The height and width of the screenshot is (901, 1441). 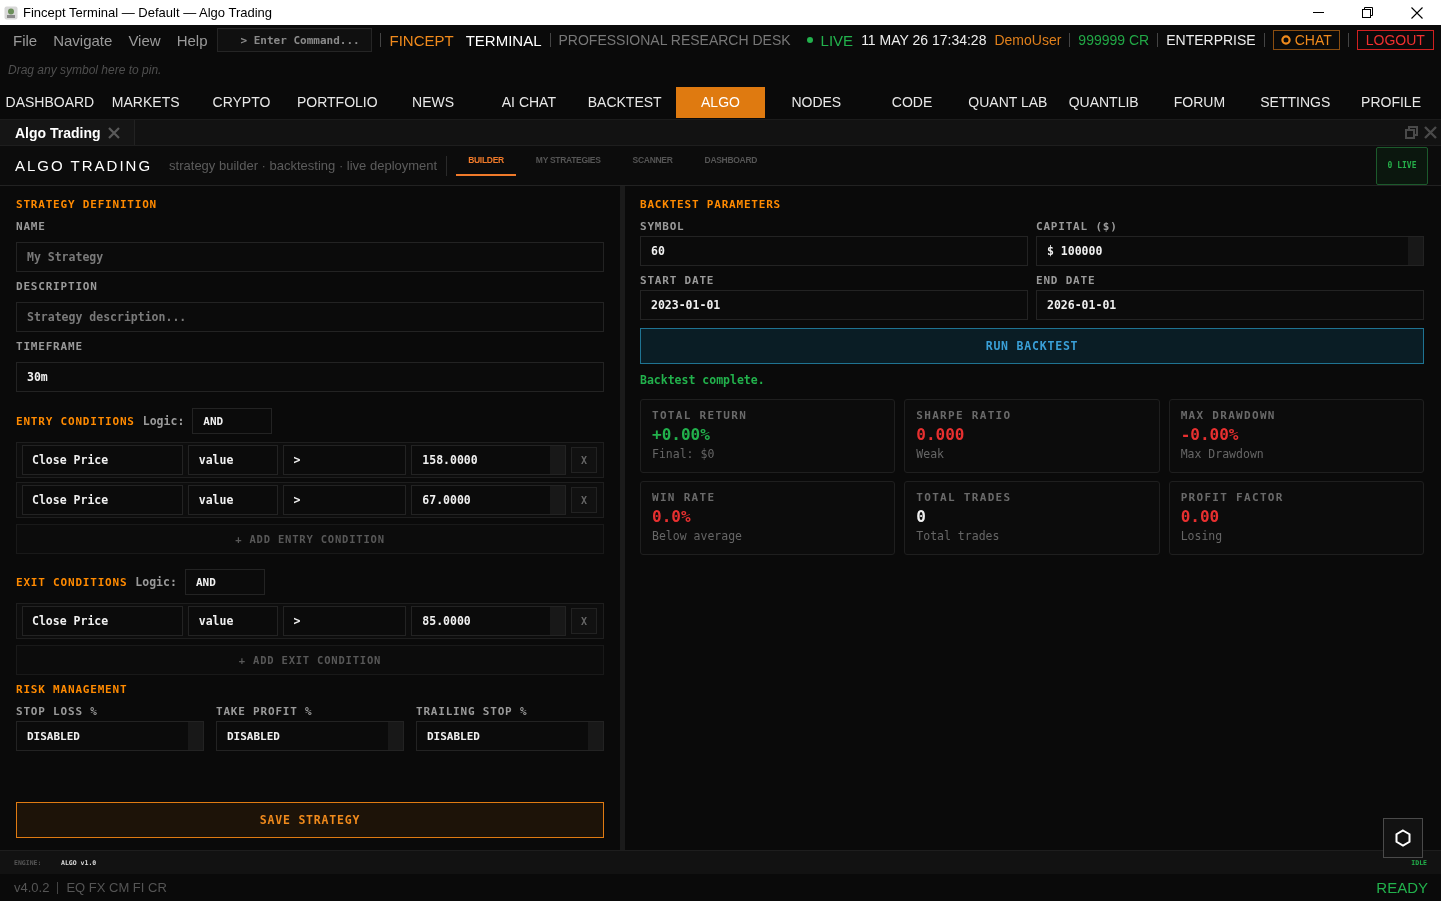 I want to click on select-field: 30m, so click(x=310, y=377).